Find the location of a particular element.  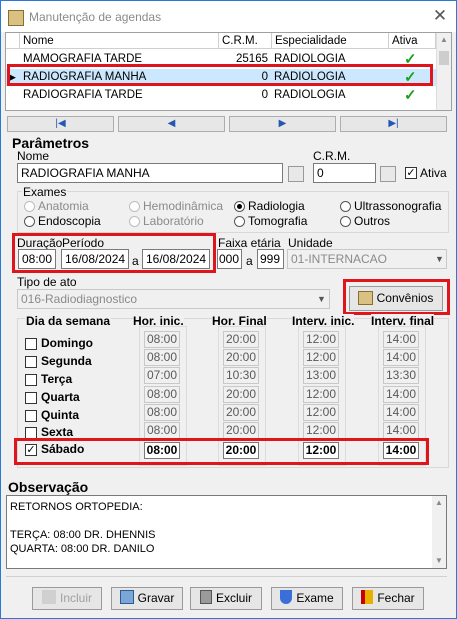

check-icon: ✓ is located at coordinates (410, 95).